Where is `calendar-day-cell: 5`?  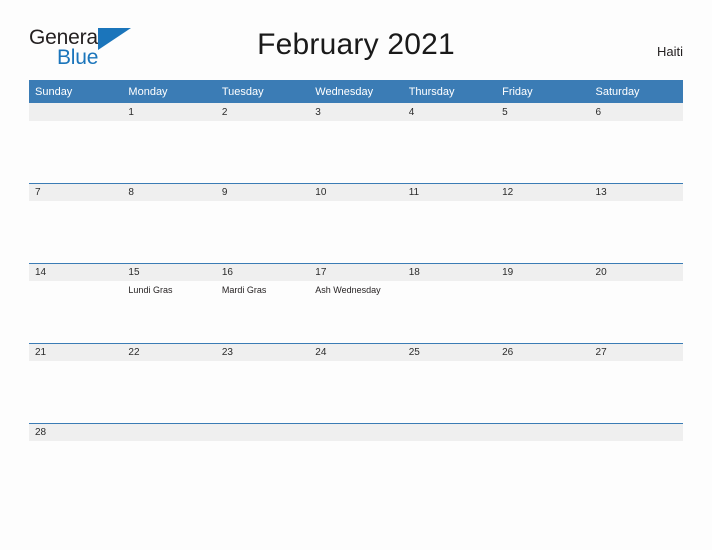
calendar-day-cell: 5 is located at coordinates (543, 143).